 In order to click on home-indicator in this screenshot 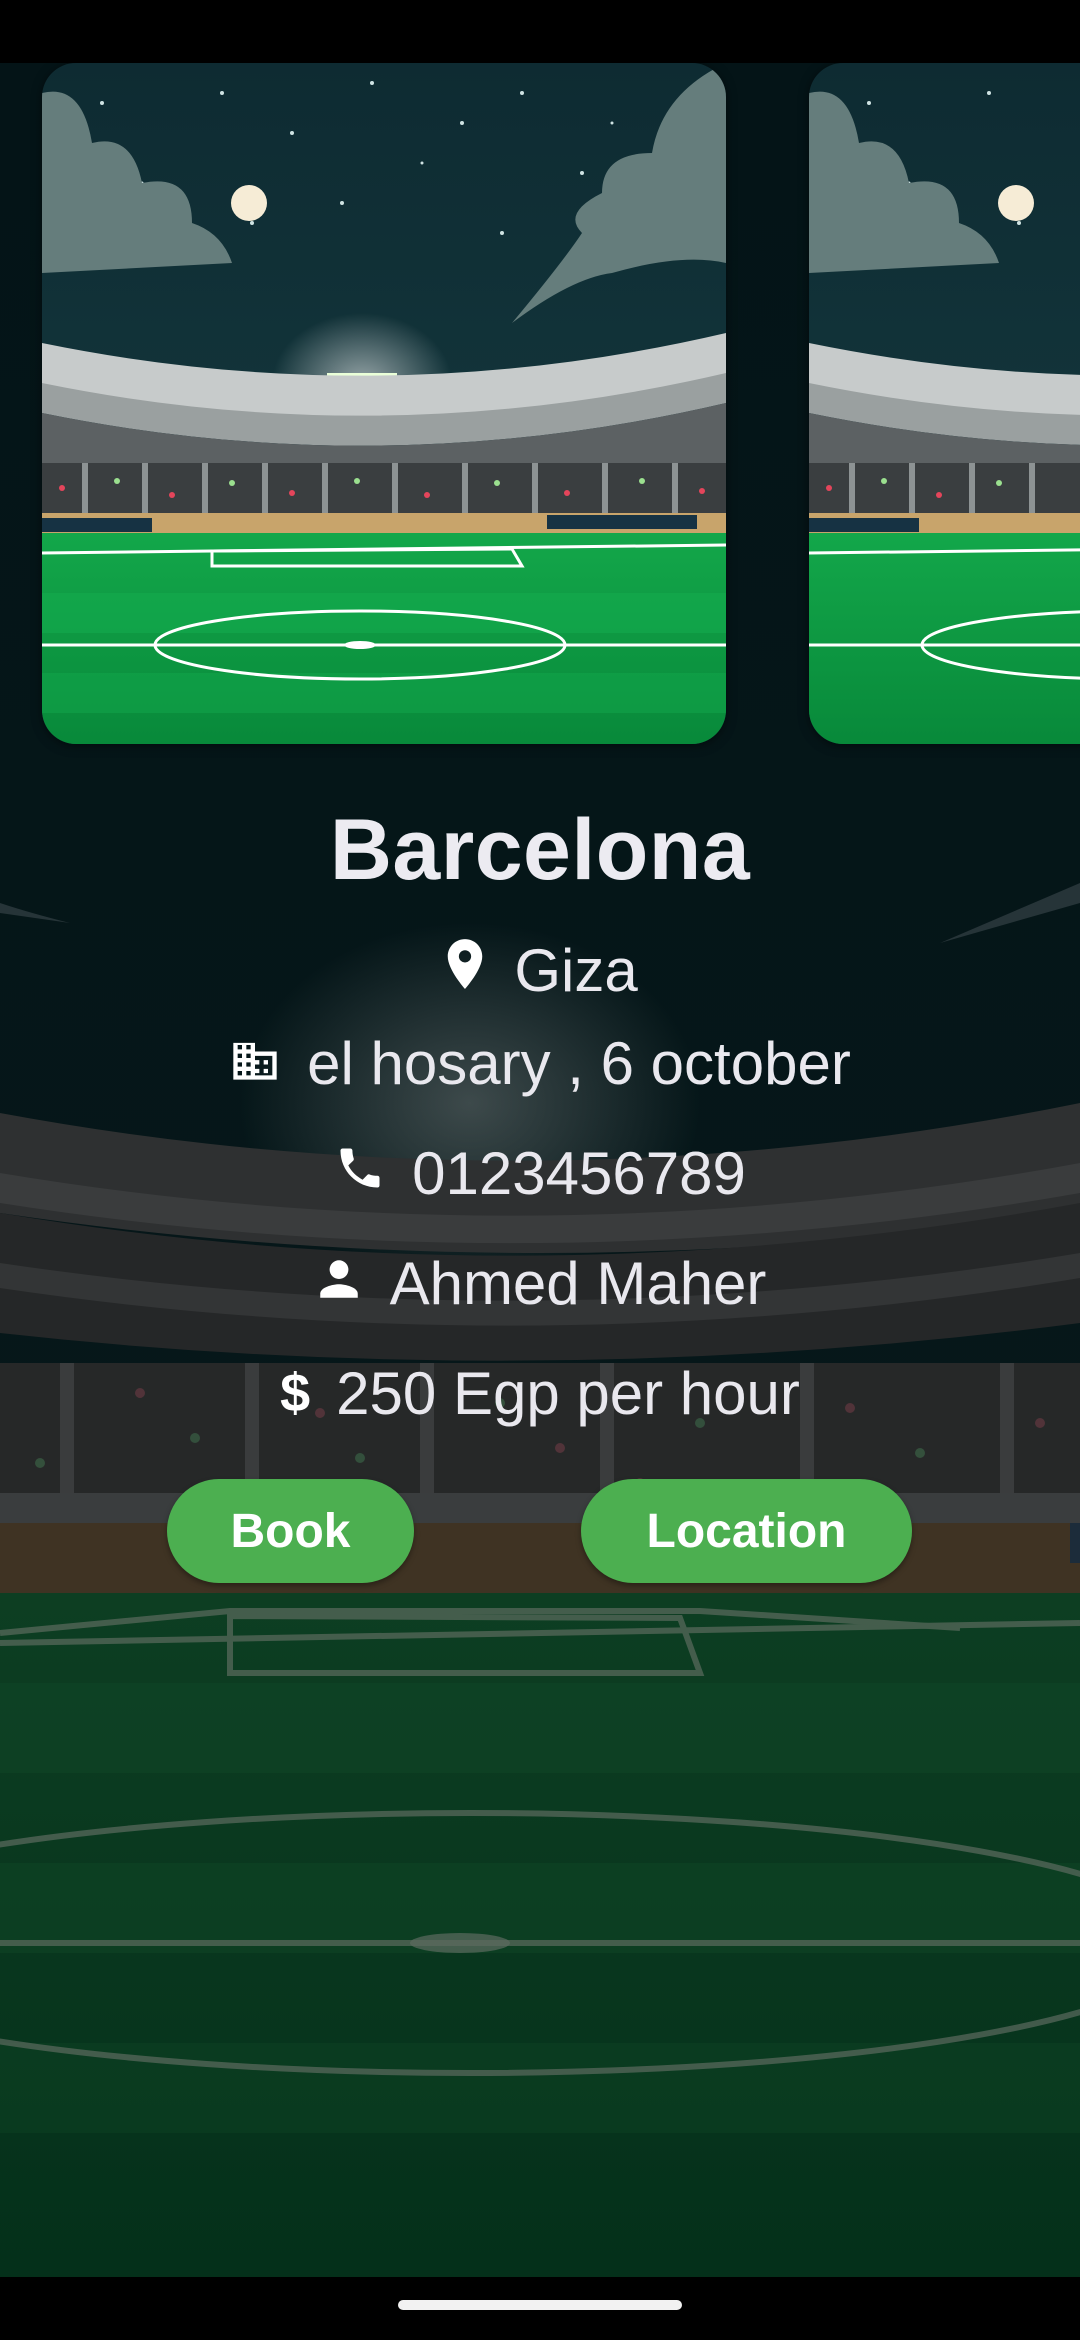, I will do `click(540, 2305)`.